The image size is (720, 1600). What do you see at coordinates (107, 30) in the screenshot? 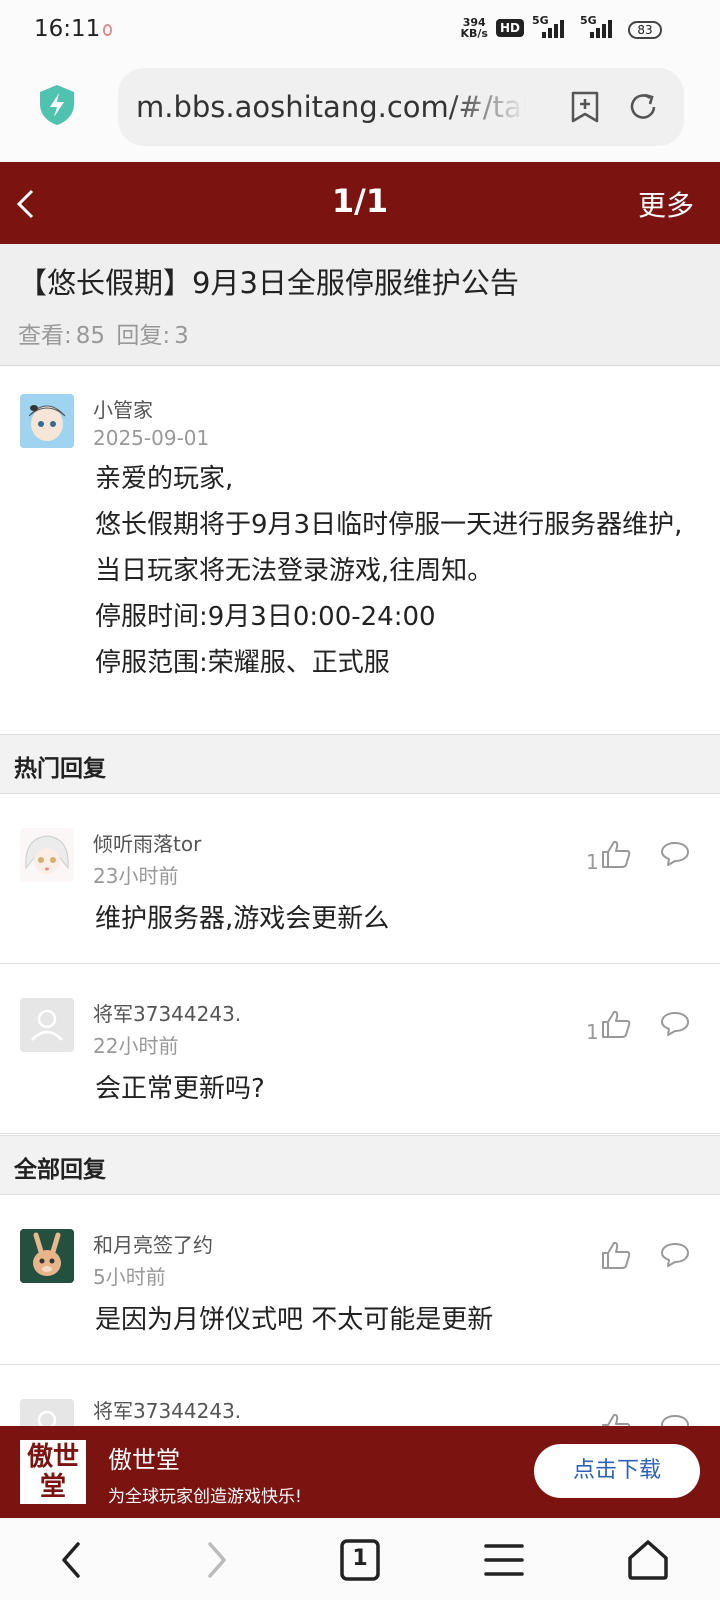
I see `notification-icon` at bounding box center [107, 30].